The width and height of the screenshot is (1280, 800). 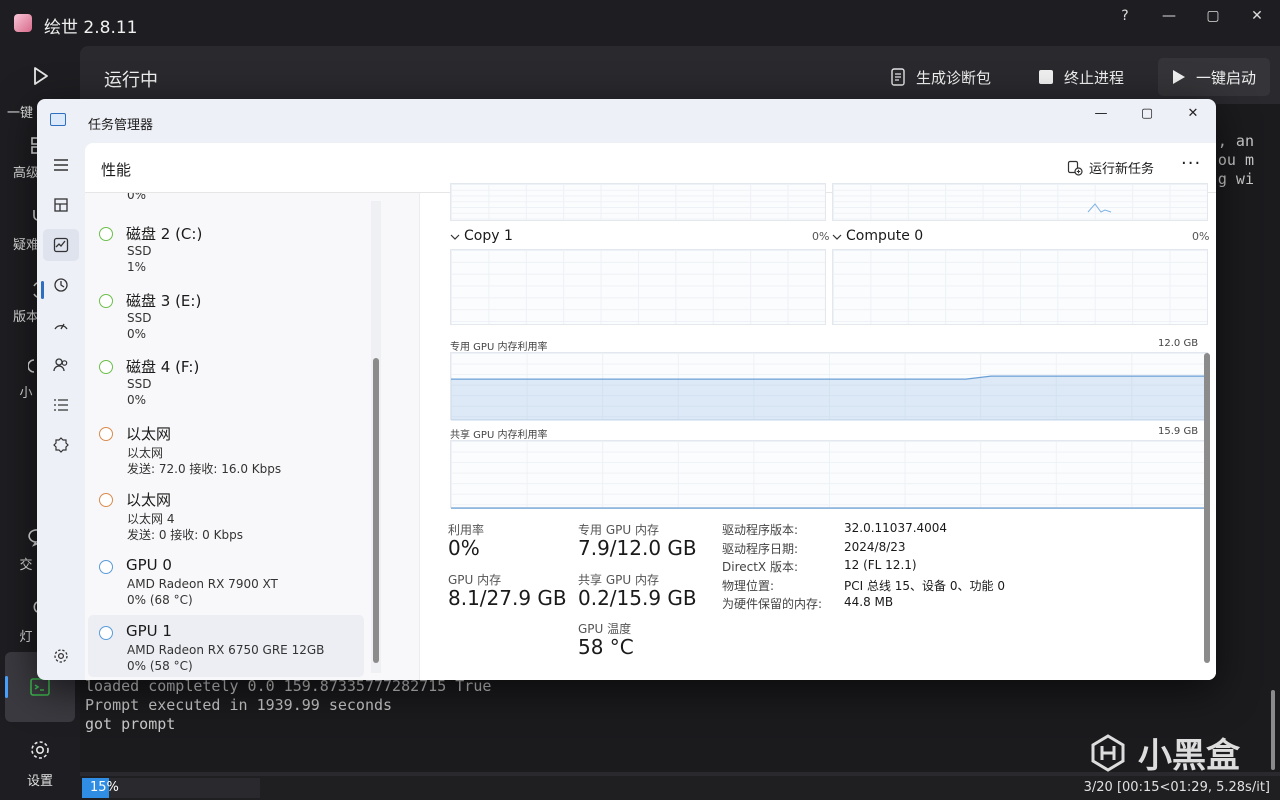 I want to click on device-item: 以太网 以太网 发送: 72.0 接收: 16.0 Kbps, so click(x=226, y=451).